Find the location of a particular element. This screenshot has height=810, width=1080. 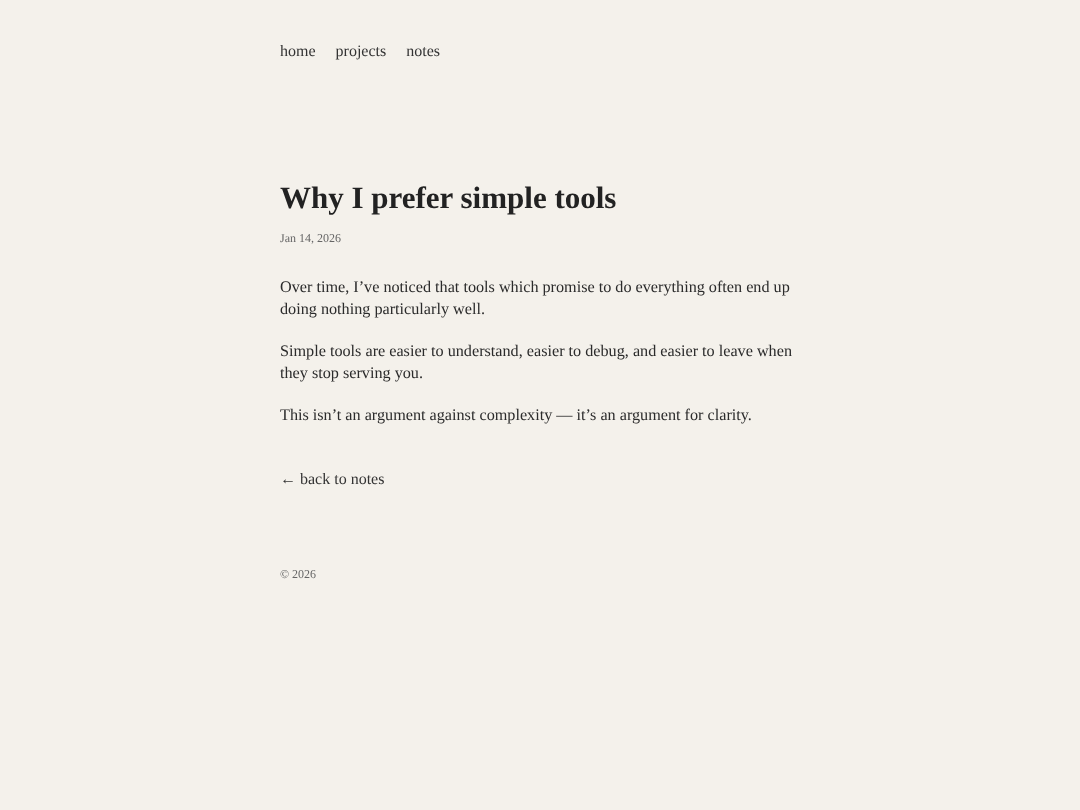

paragraph: Simple tools are easier to understand, easier to debug, and easier to leave when they stop serving you. is located at coordinates (537, 362).